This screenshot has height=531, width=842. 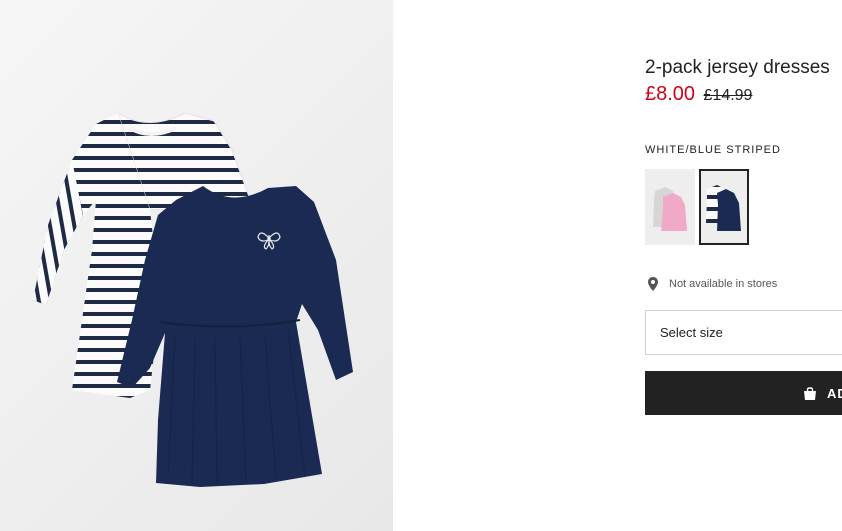 I want to click on color-name: WHITE/BLUE STRIPED, so click(x=713, y=150).